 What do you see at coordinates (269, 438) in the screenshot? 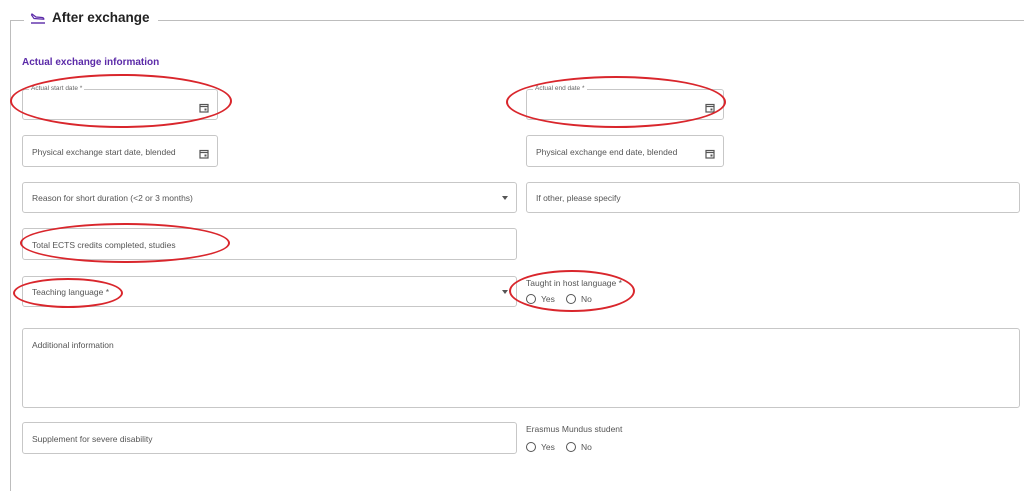
I see `supplement-disability-input: Supplement for severe disability` at bounding box center [269, 438].